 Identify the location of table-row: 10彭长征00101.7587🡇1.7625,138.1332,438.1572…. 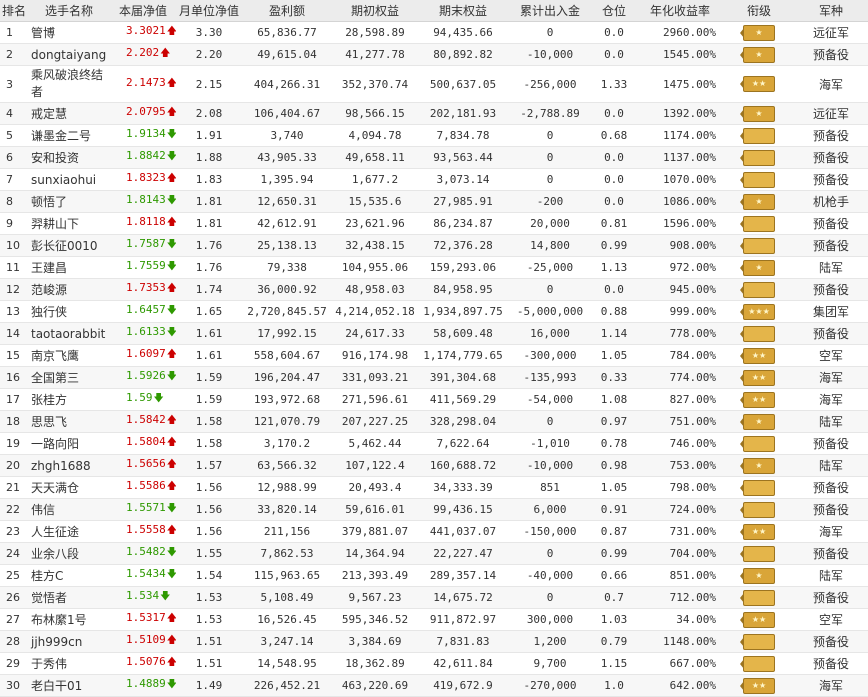
(434, 245).